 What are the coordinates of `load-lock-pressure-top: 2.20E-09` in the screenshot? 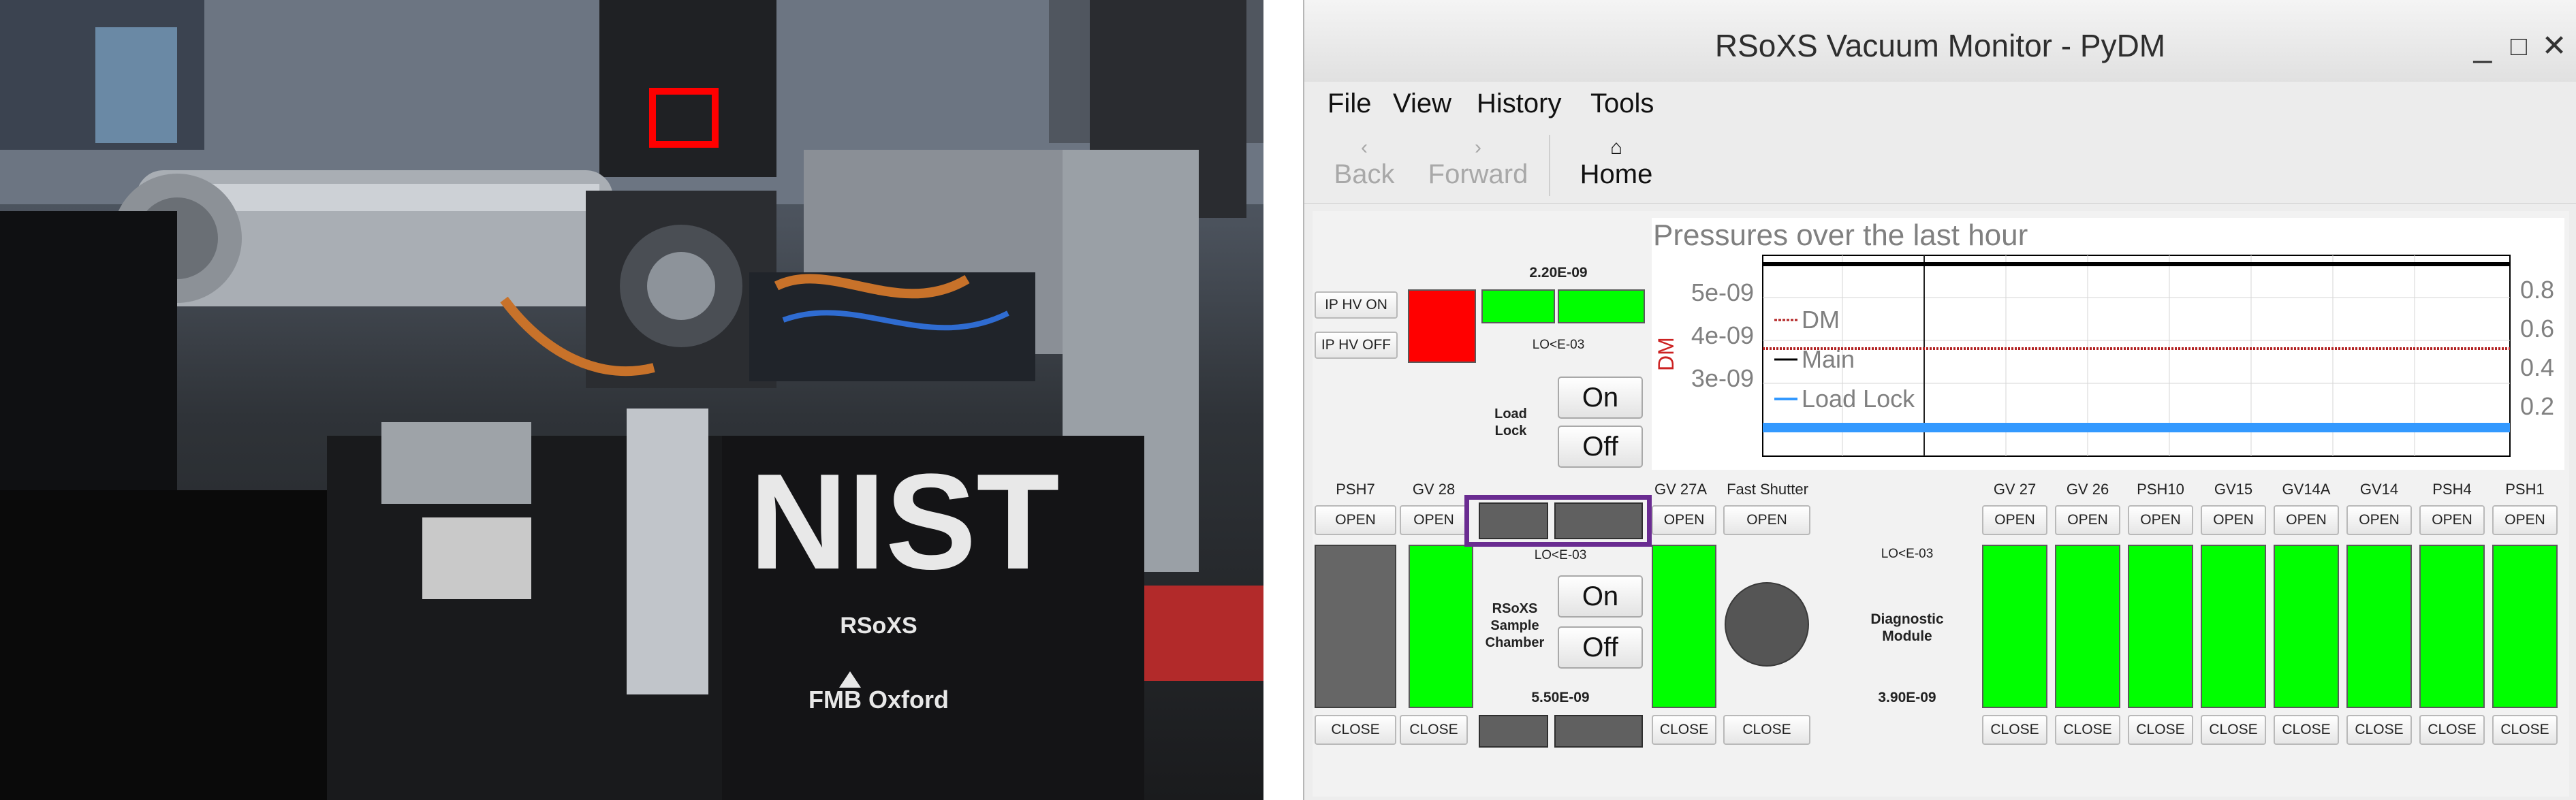 It's located at (1558, 273).